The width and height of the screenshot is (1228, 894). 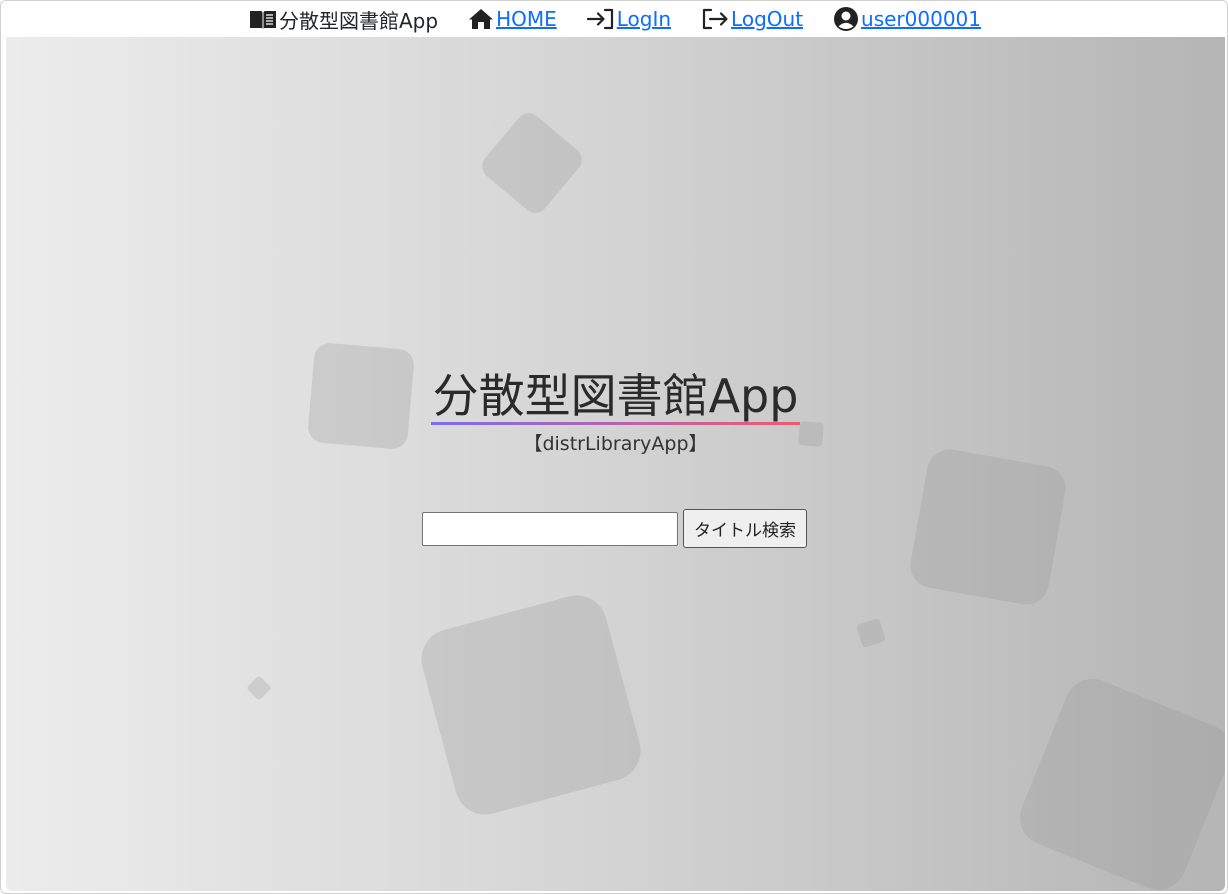 I want to click on nav-item-login: LogIn, so click(x=628, y=19).